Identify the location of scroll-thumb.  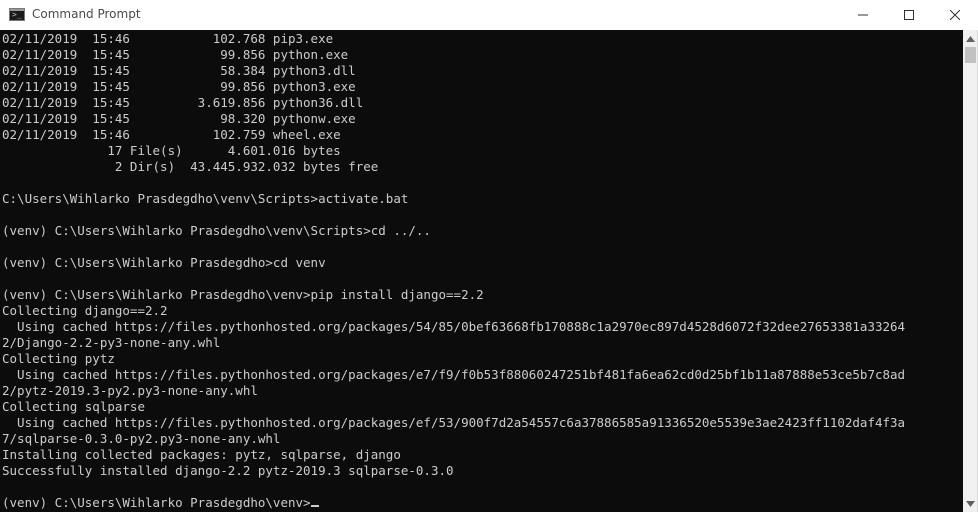
(970, 55).